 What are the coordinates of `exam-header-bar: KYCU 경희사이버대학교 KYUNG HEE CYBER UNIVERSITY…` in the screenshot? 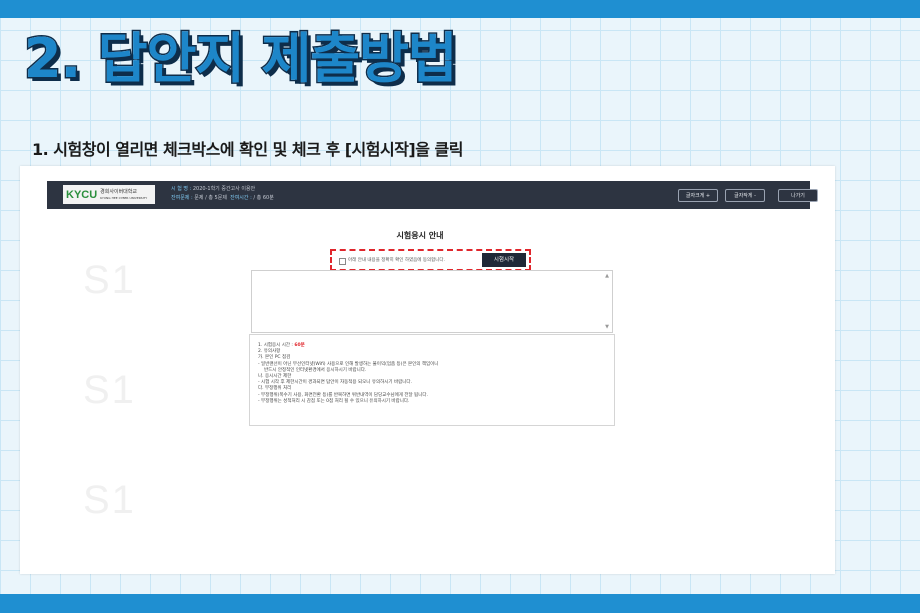 It's located at (432, 195).